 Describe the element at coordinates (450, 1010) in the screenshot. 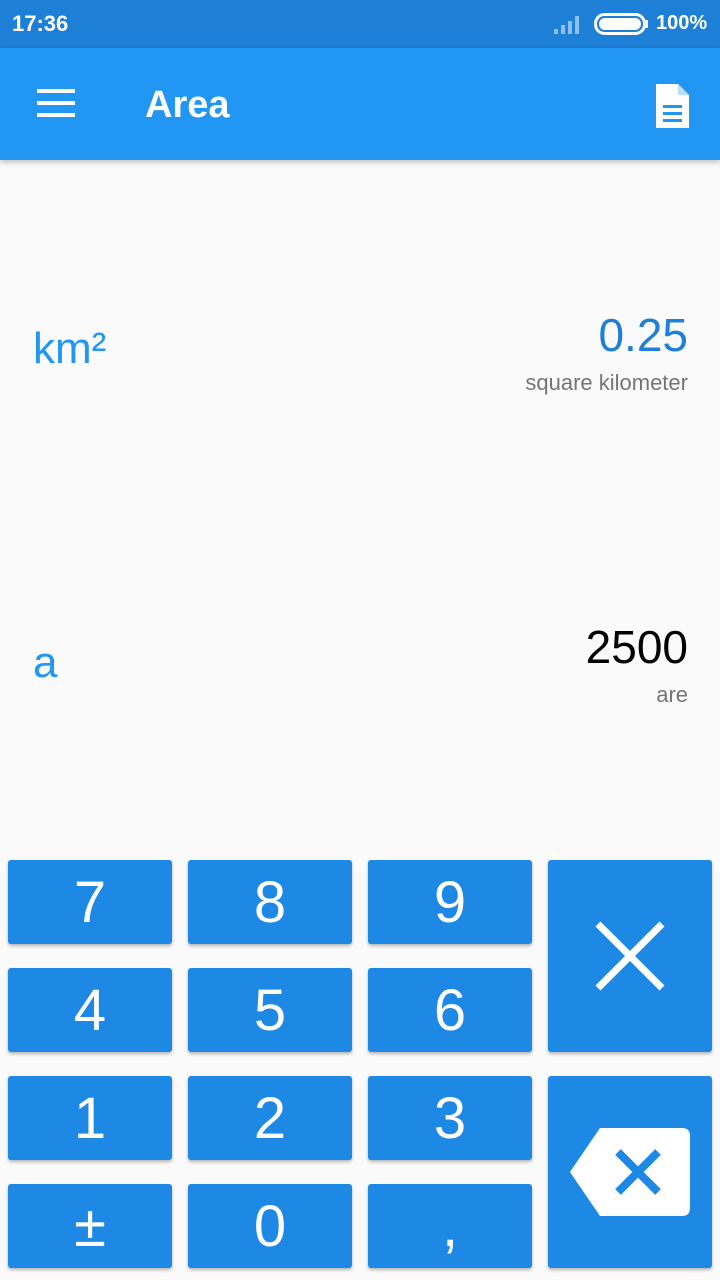

I see `key-6: 6` at that location.